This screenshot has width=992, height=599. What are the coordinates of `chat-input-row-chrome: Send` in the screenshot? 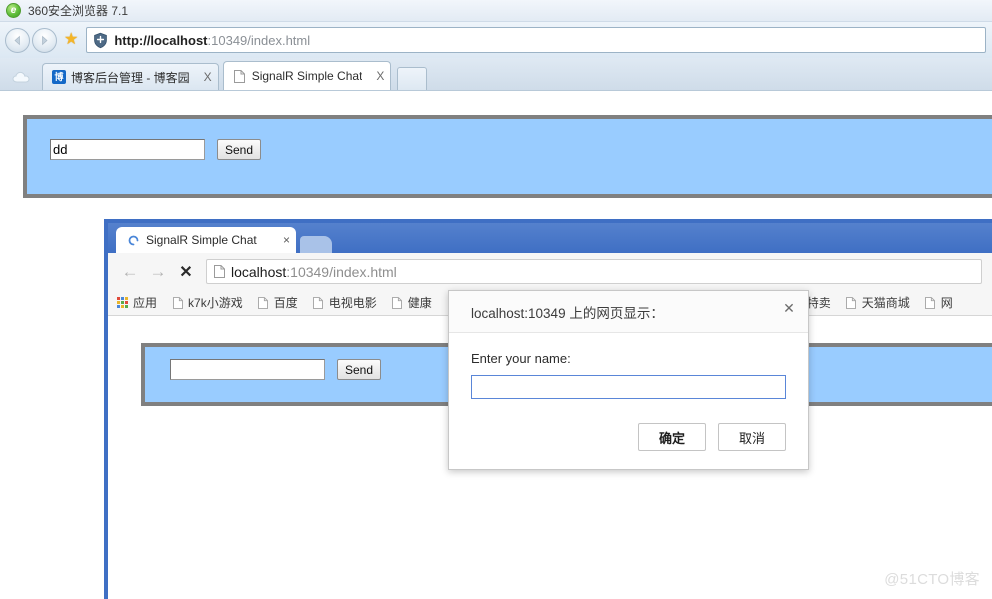 It's located at (276, 369).